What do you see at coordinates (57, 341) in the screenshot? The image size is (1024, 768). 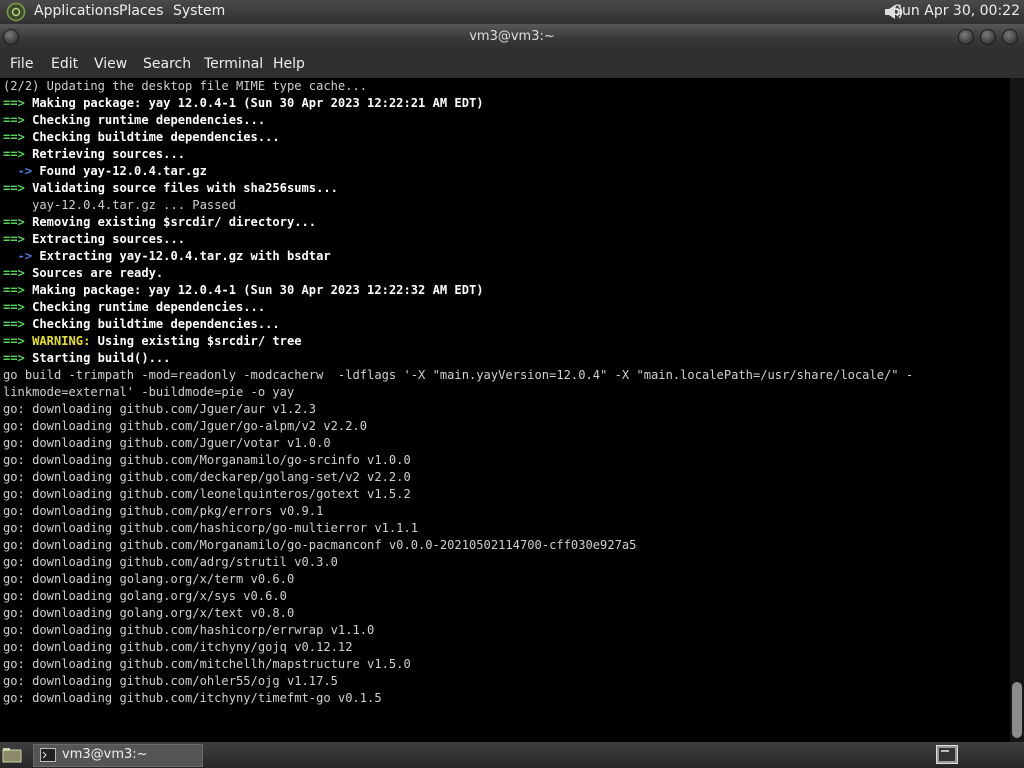 I see `terminal-segment: WARNING:` at bounding box center [57, 341].